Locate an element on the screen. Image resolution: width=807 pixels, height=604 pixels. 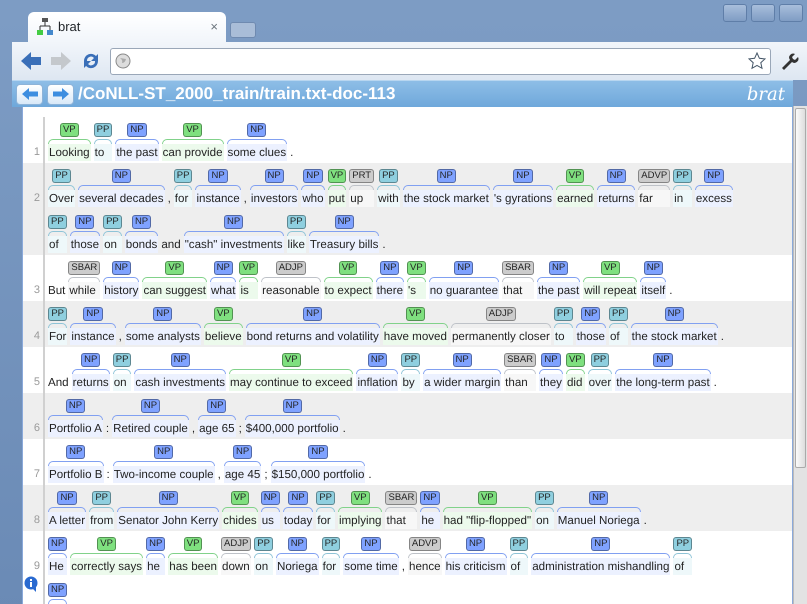
annotated-text: has been is located at coordinates (193, 566).